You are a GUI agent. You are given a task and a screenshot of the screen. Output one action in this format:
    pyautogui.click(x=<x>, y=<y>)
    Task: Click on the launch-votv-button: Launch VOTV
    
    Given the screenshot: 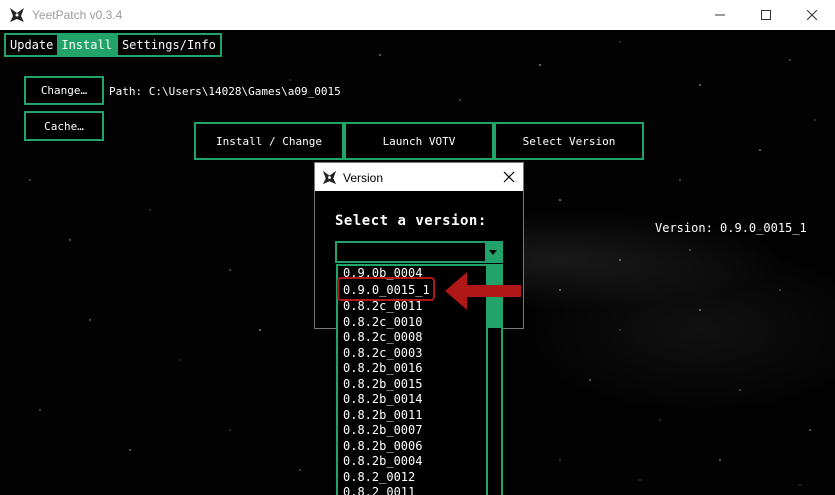 What is the action you would take?
    pyautogui.click(x=419, y=141)
    